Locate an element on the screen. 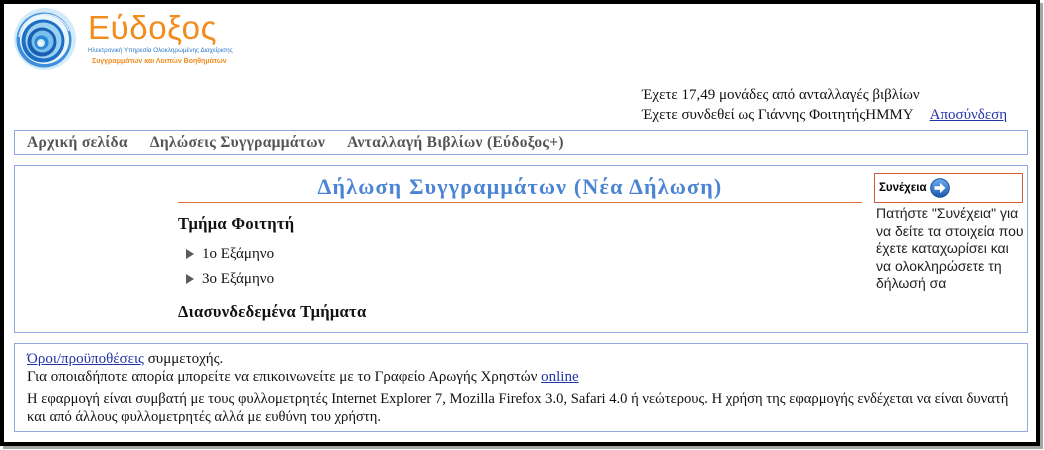 The image size is (1044, 450). continue-button: Συνέχεια is located at coordinates (948, 188).